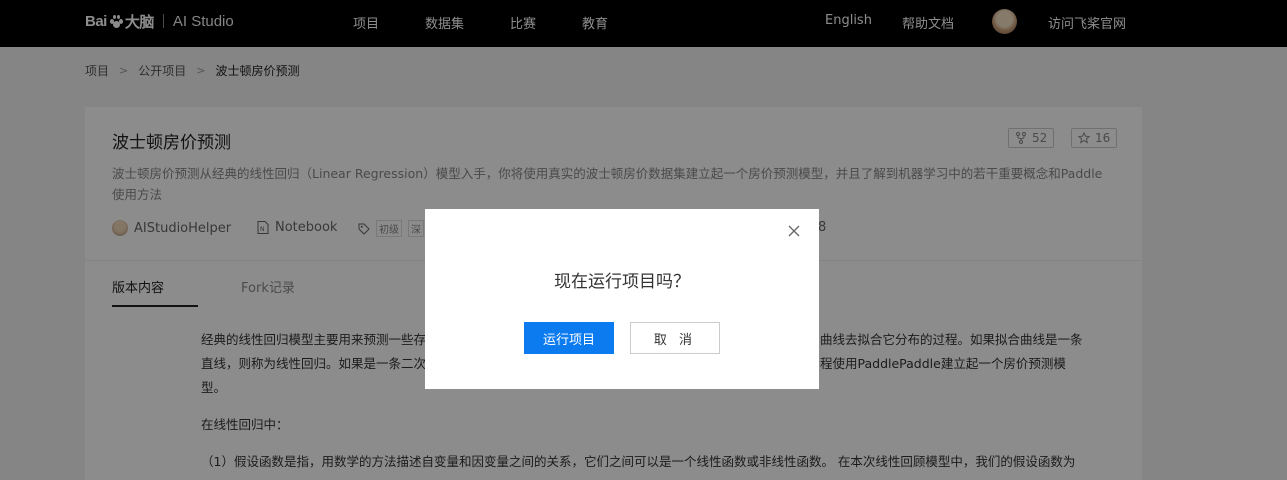  Describe the element at coordinates (622, 282) in the screenshot. I see `dialog-title: 现在运行项目吗？` at that location.